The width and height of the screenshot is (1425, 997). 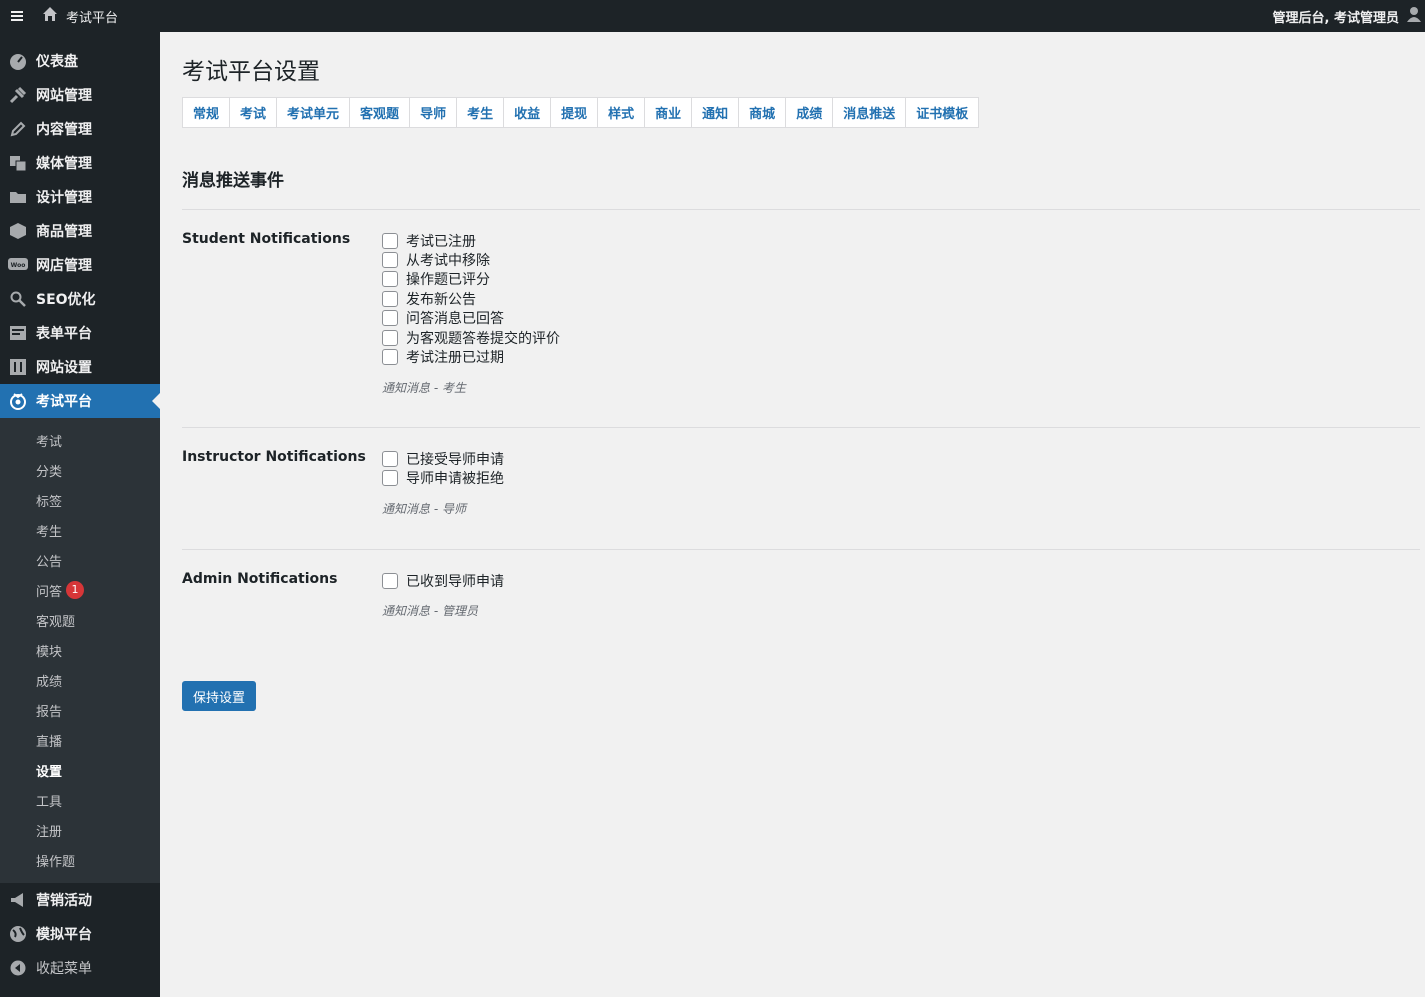 What do you see at coordinates (80, 680) in the screenshot?
I see `submenu-item-grades: 成绩` at bounding box center [80, 680].